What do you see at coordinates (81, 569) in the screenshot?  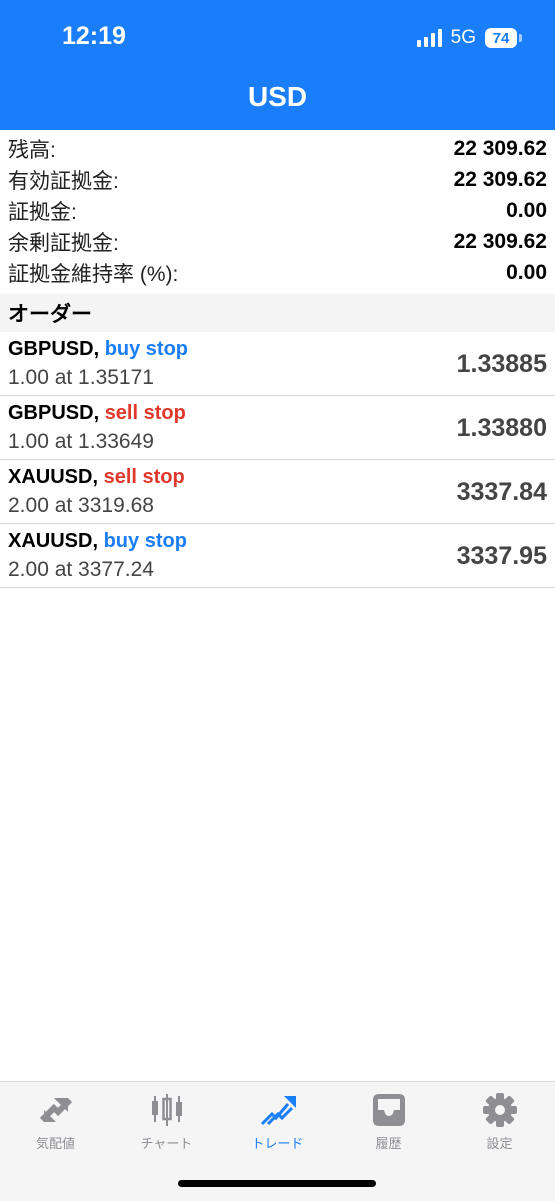 I see `order-detail: 2.00 at 3377.24` at bounding box center [81, 569].